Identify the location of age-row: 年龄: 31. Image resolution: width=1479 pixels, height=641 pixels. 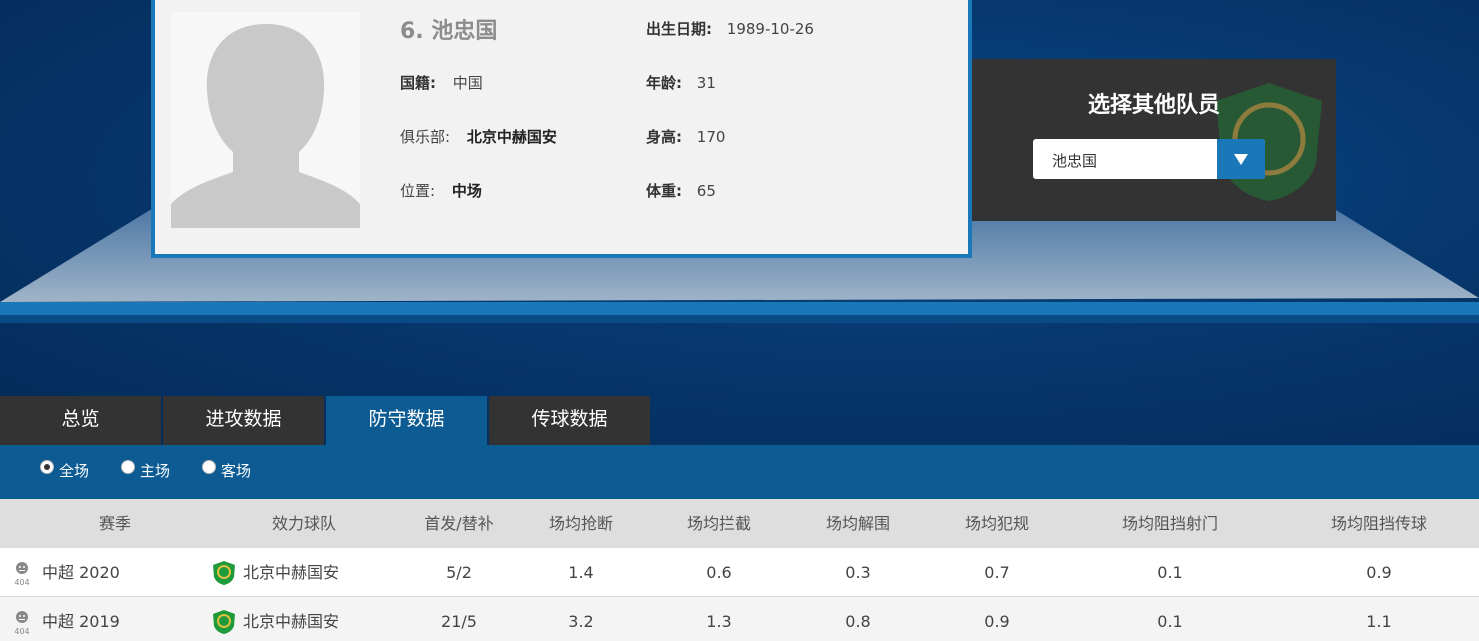
(681, 82).